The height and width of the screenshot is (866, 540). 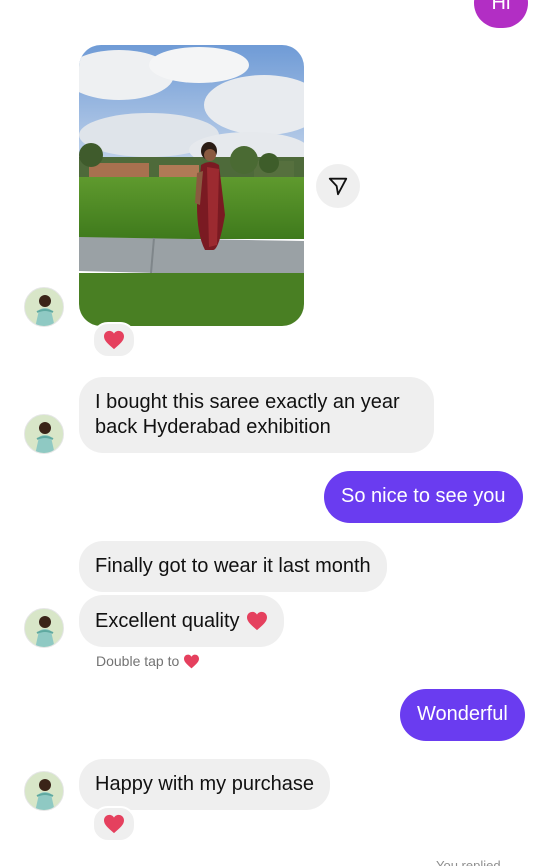 I want to click on outgoing-message-nice: So nice to see you, so click(x=423, y=497).